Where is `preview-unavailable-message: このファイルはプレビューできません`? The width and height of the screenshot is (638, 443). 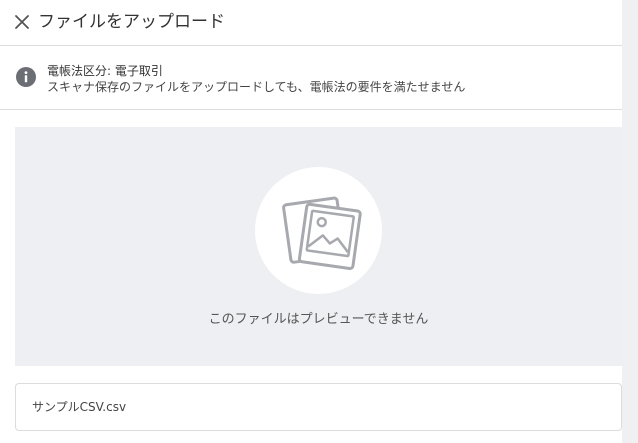 preview-unavailable-message: このファイルはプレビューできません is located at coordinates (318, 319).